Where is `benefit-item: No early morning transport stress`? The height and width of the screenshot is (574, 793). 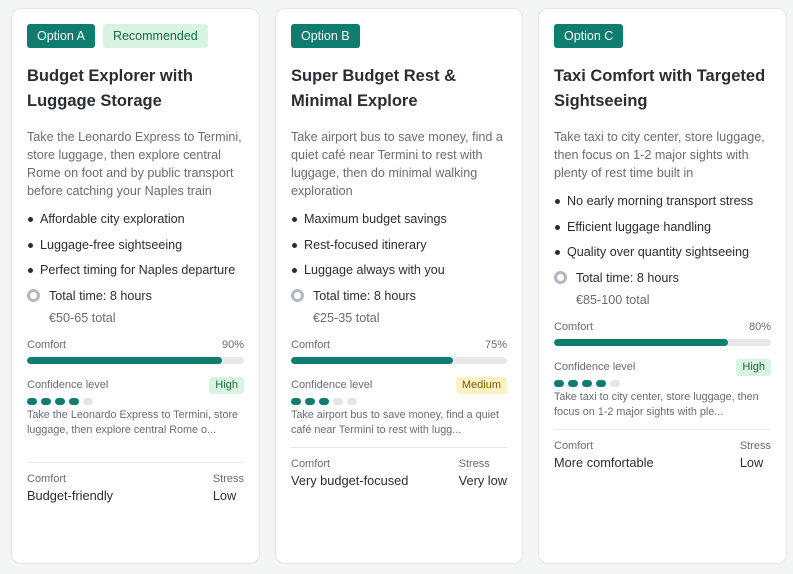
benefit-item: No early morning transport stress is located at coordinates (662, 201).